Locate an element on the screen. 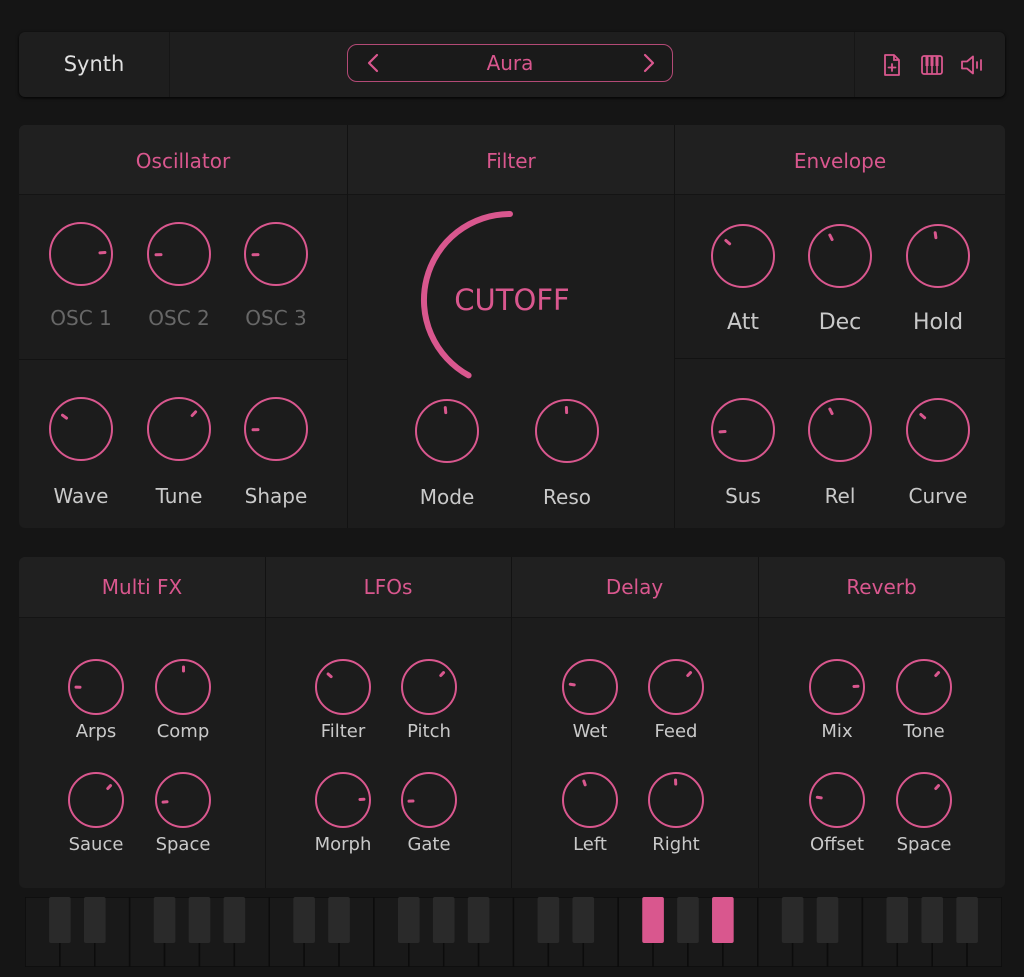 This screenshot has height=977, width=1024. black-key-dsharp4 is located at coordinates (583, 920).